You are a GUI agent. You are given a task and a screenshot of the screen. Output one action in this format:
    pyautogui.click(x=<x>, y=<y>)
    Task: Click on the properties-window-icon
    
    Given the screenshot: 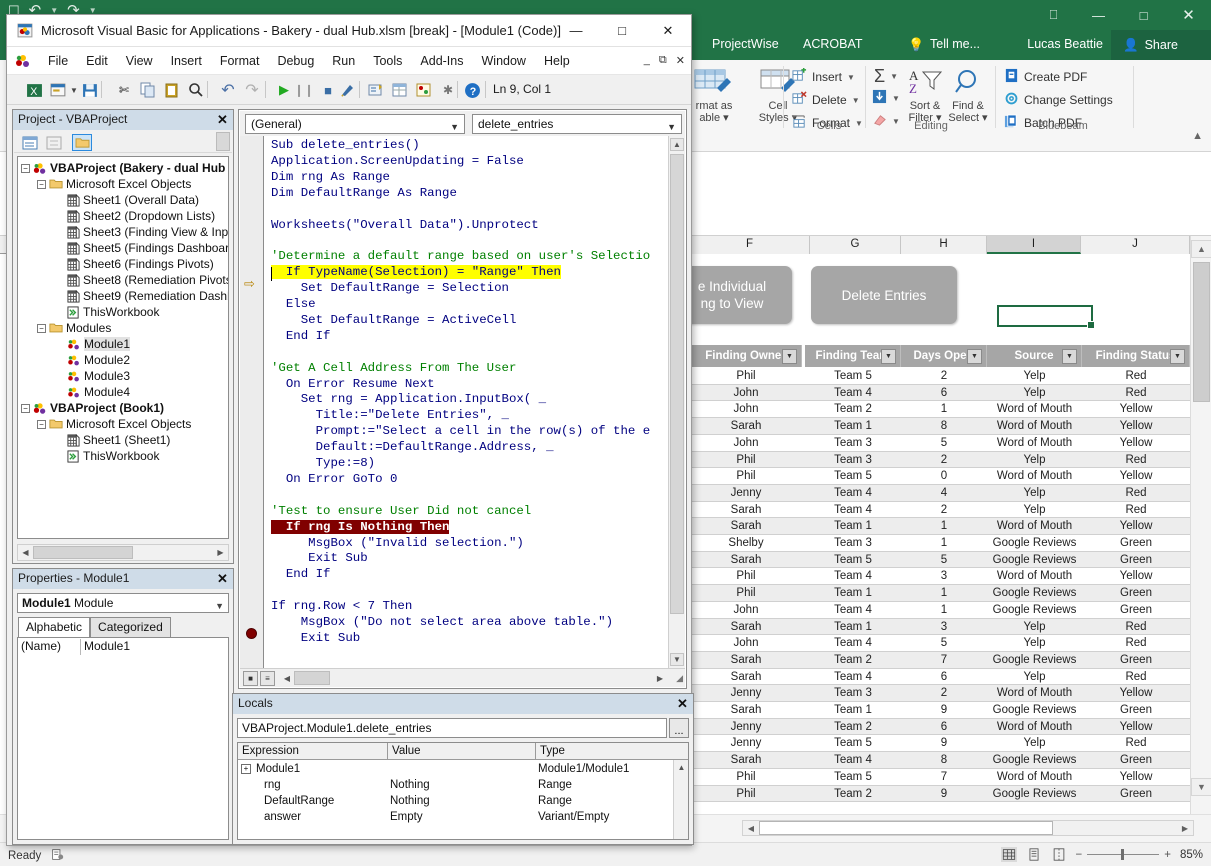 What is the action you would take?
    pyautogui.click(x=400, y=90)
    